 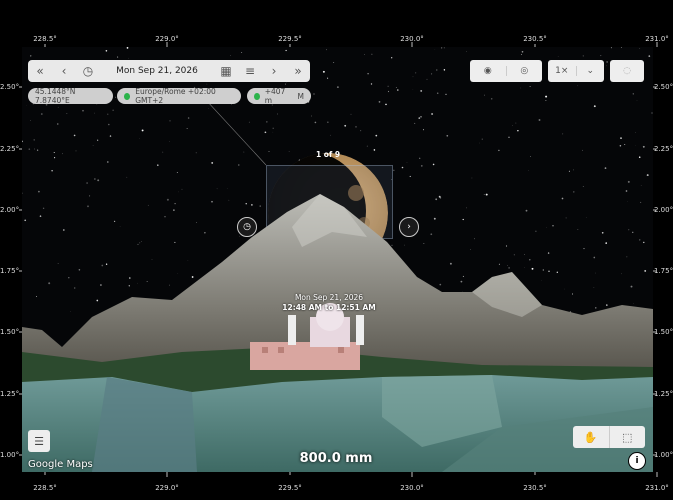 I want to click on event-label: Mon Sep 21, 2026 12:48 AM to 12:51 AM, so click(x=328, y=303).